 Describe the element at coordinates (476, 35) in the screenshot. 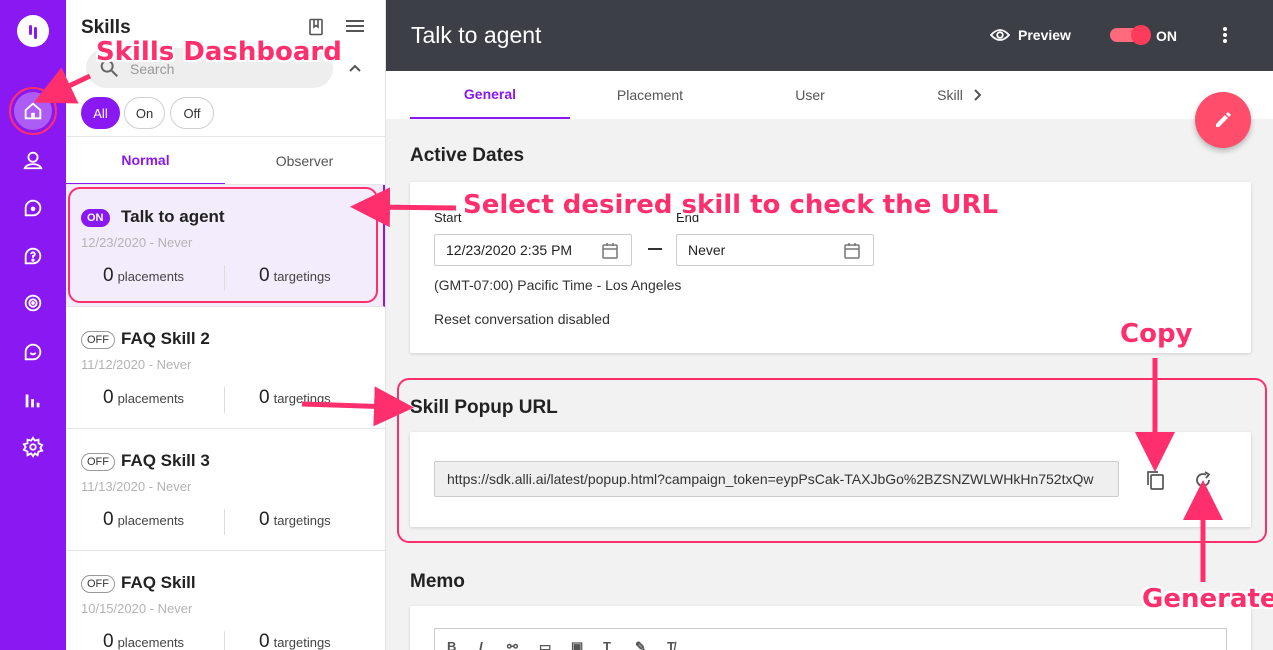

I see `page-title: Talk to agent` at that location.